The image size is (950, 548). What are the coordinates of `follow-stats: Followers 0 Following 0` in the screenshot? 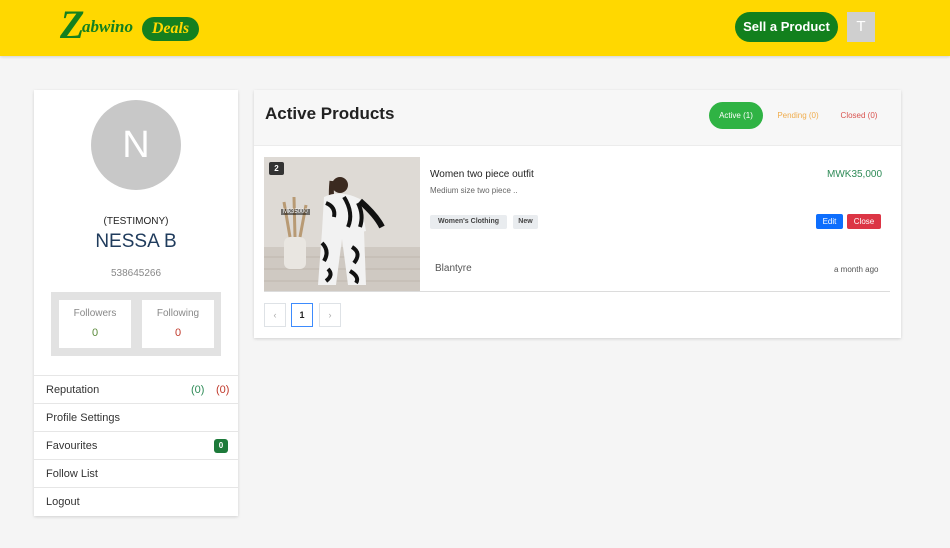 It's located at (136, 324).